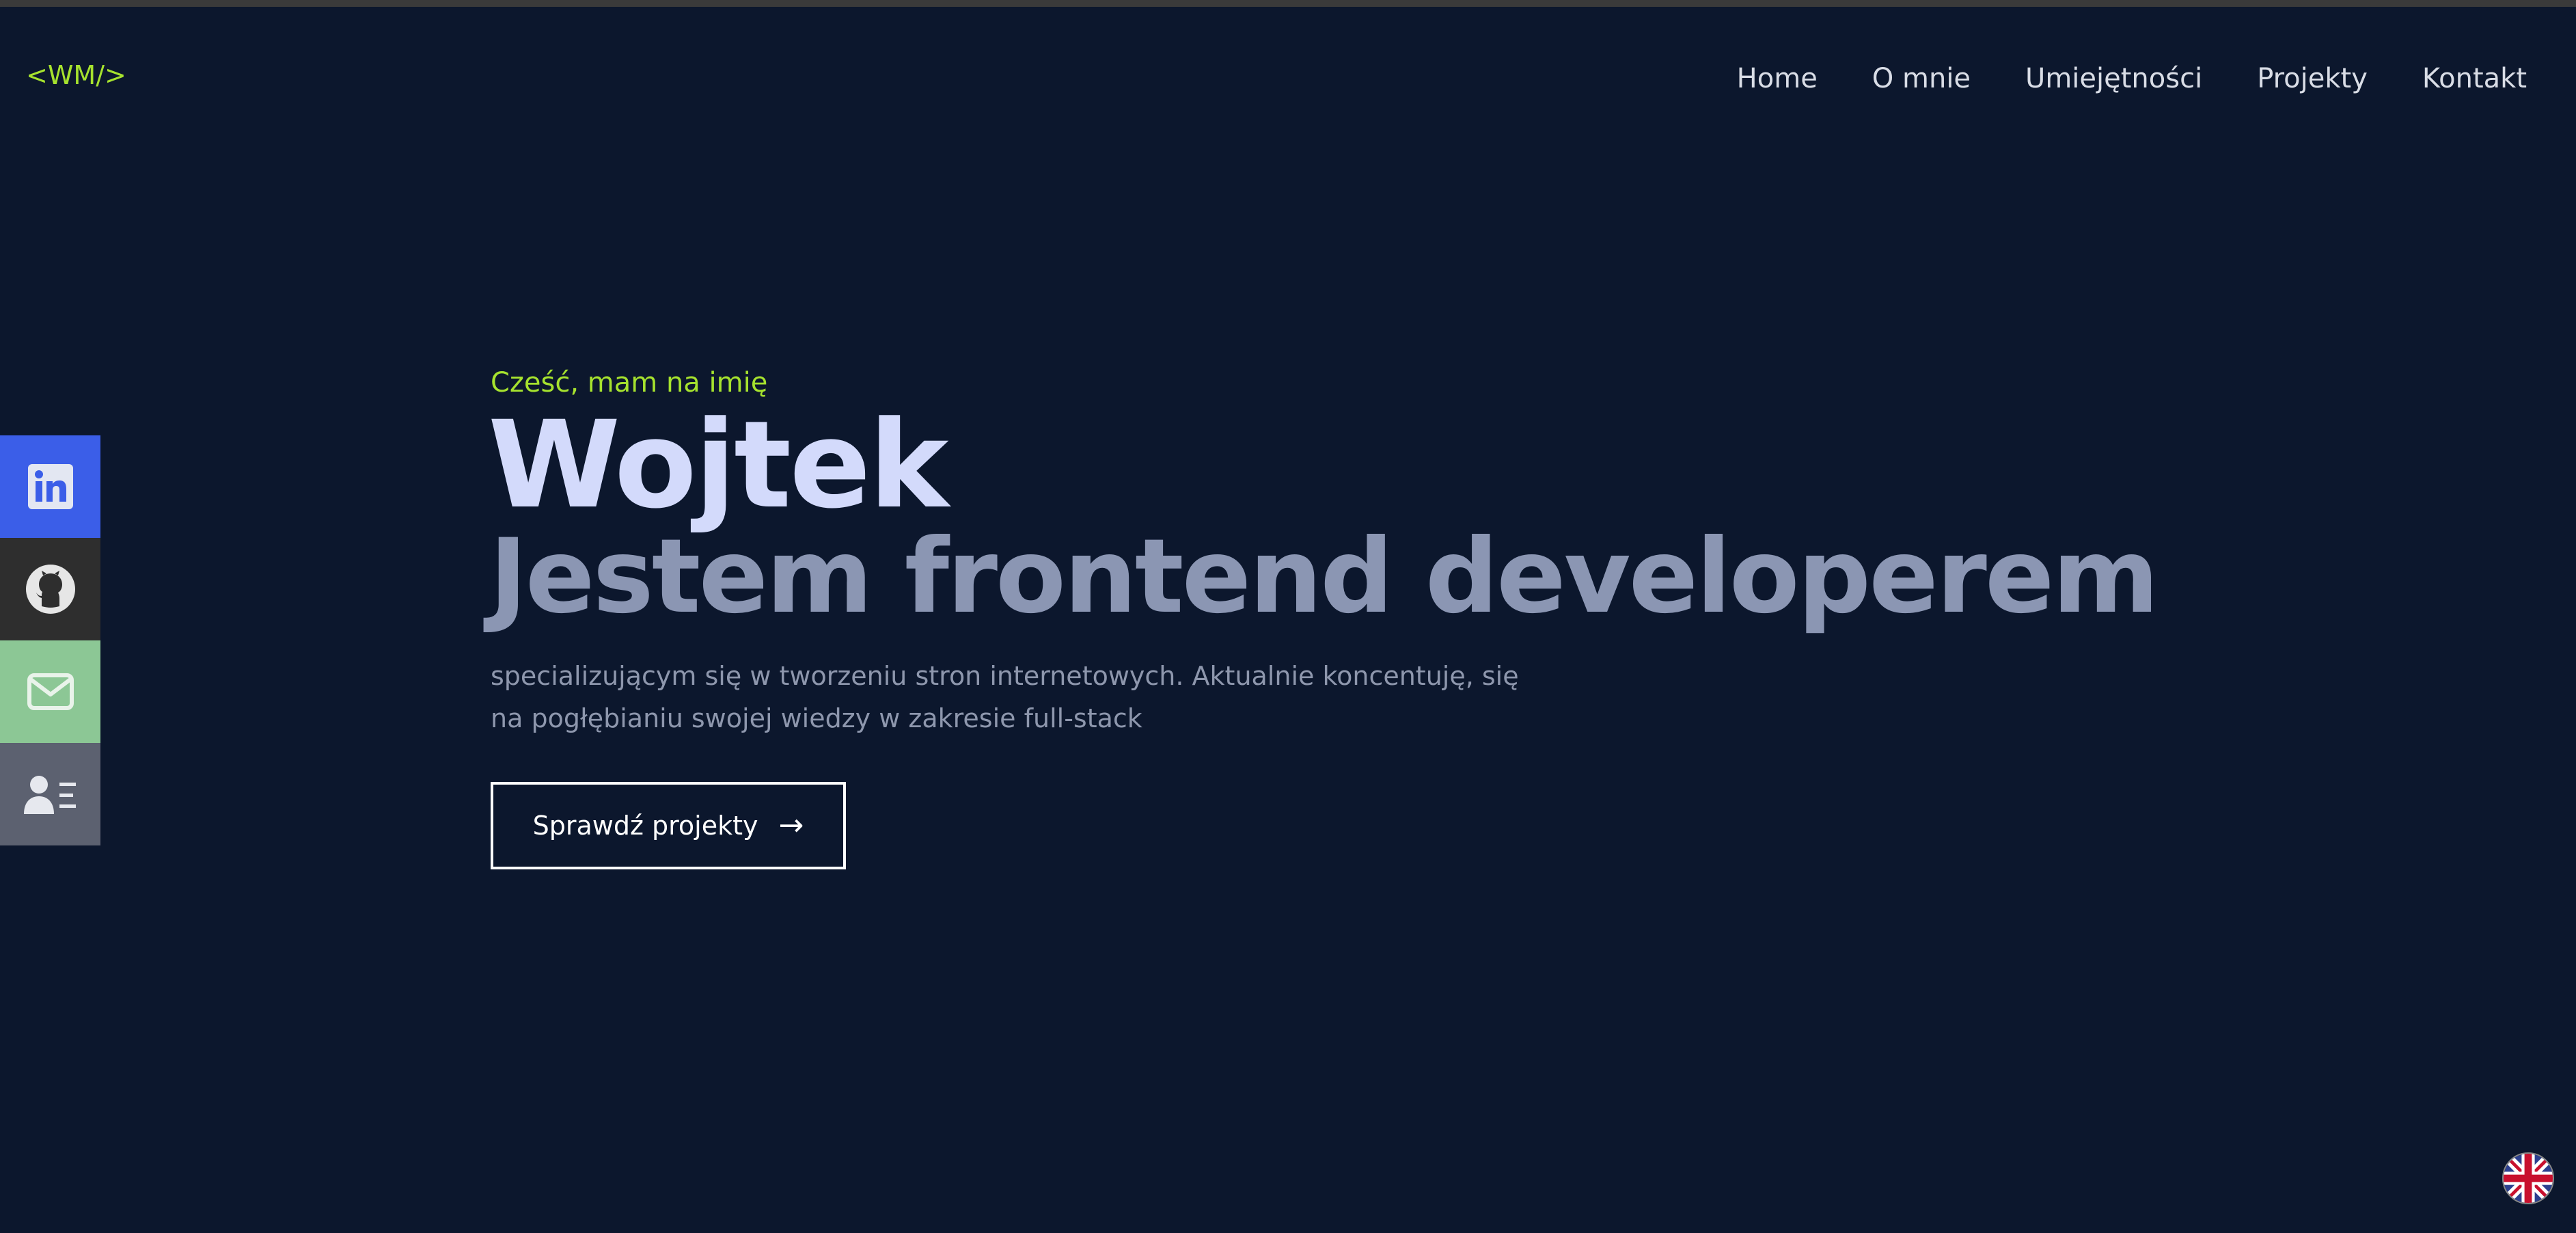 This screenshot has height=1233, width=2576. Describe the element at coordinates (791, 825) in the screenshot. I see `arrow-right-icon: →` at that location.